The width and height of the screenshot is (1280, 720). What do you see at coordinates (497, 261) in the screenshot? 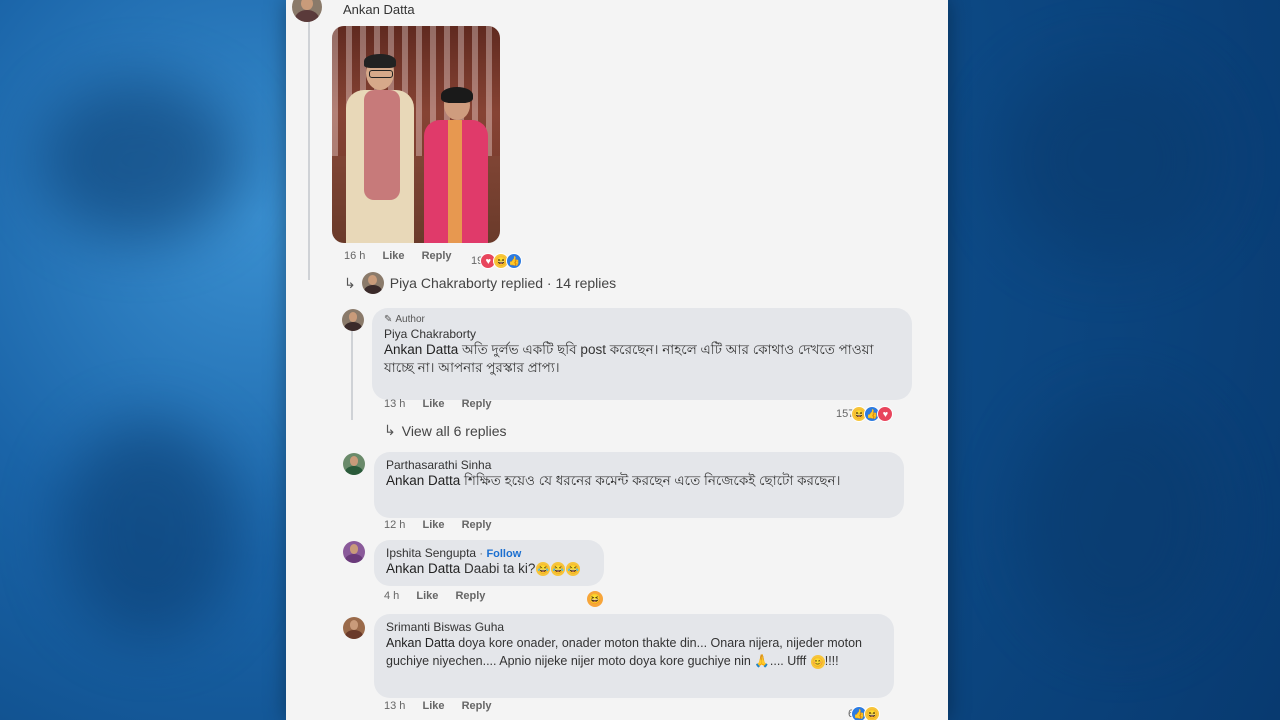
I see `post-reactions: 19 ♥ 😆 👍` at bounding box center [497, 261].